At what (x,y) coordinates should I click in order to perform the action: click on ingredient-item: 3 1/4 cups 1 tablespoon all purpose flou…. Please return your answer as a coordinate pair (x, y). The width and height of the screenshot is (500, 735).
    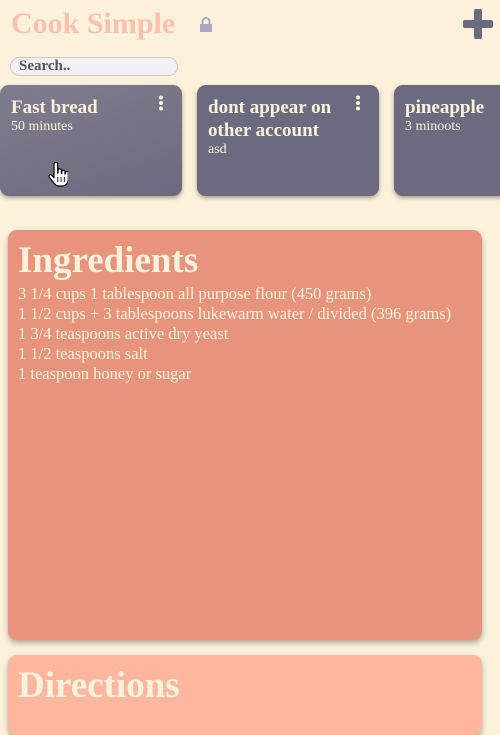
    Looking at the image, I should click on (195, 293).